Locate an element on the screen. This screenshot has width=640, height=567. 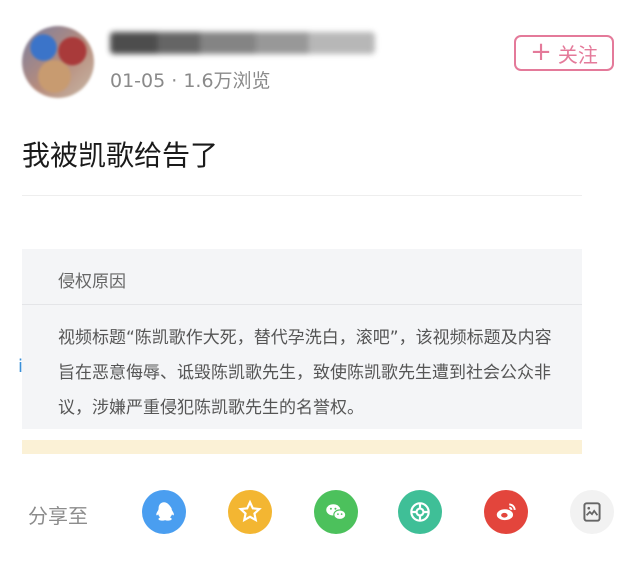
moments-icon is located at coordinates (420, 512).